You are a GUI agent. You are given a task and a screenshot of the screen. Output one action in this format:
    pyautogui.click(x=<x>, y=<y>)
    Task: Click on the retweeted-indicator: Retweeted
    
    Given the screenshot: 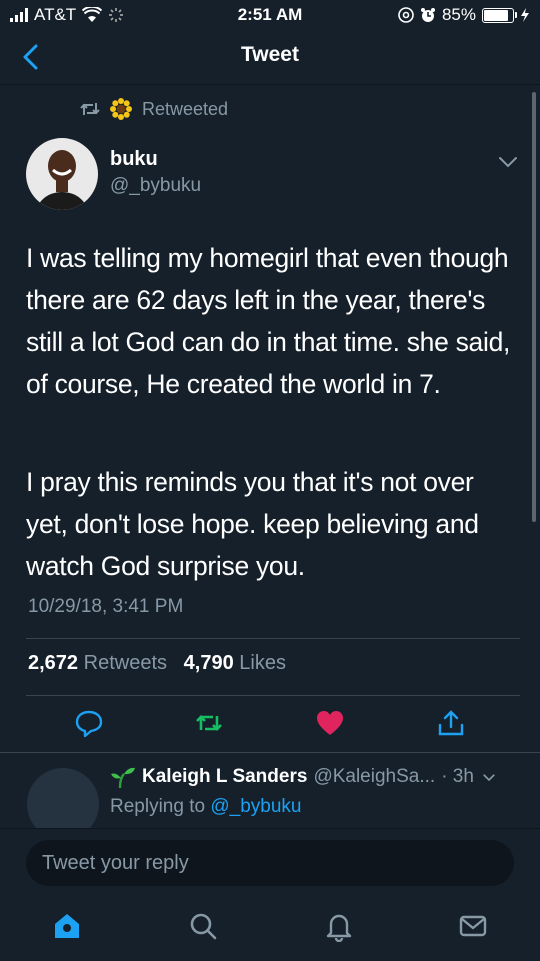 What is the action you would take?
    pyautogui.click(x=154, y=109)
    